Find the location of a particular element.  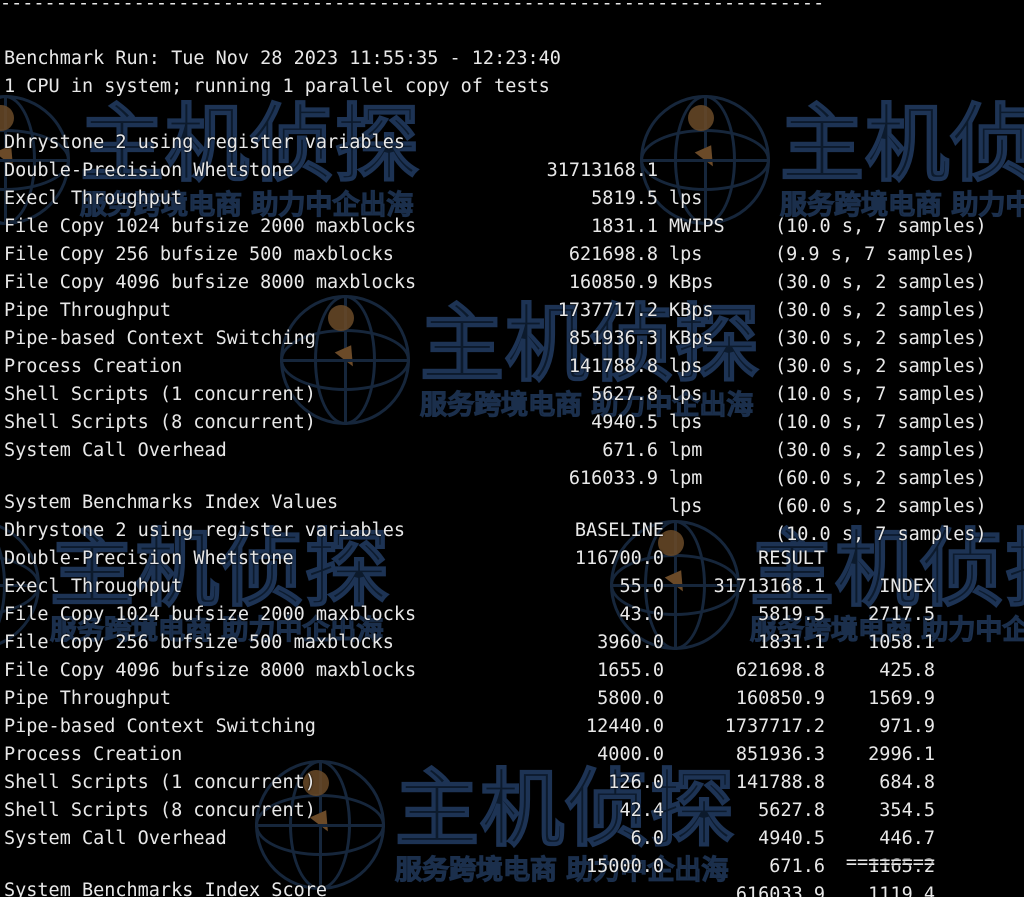

result-value: 671.6 is located at coordinates (630, 450).